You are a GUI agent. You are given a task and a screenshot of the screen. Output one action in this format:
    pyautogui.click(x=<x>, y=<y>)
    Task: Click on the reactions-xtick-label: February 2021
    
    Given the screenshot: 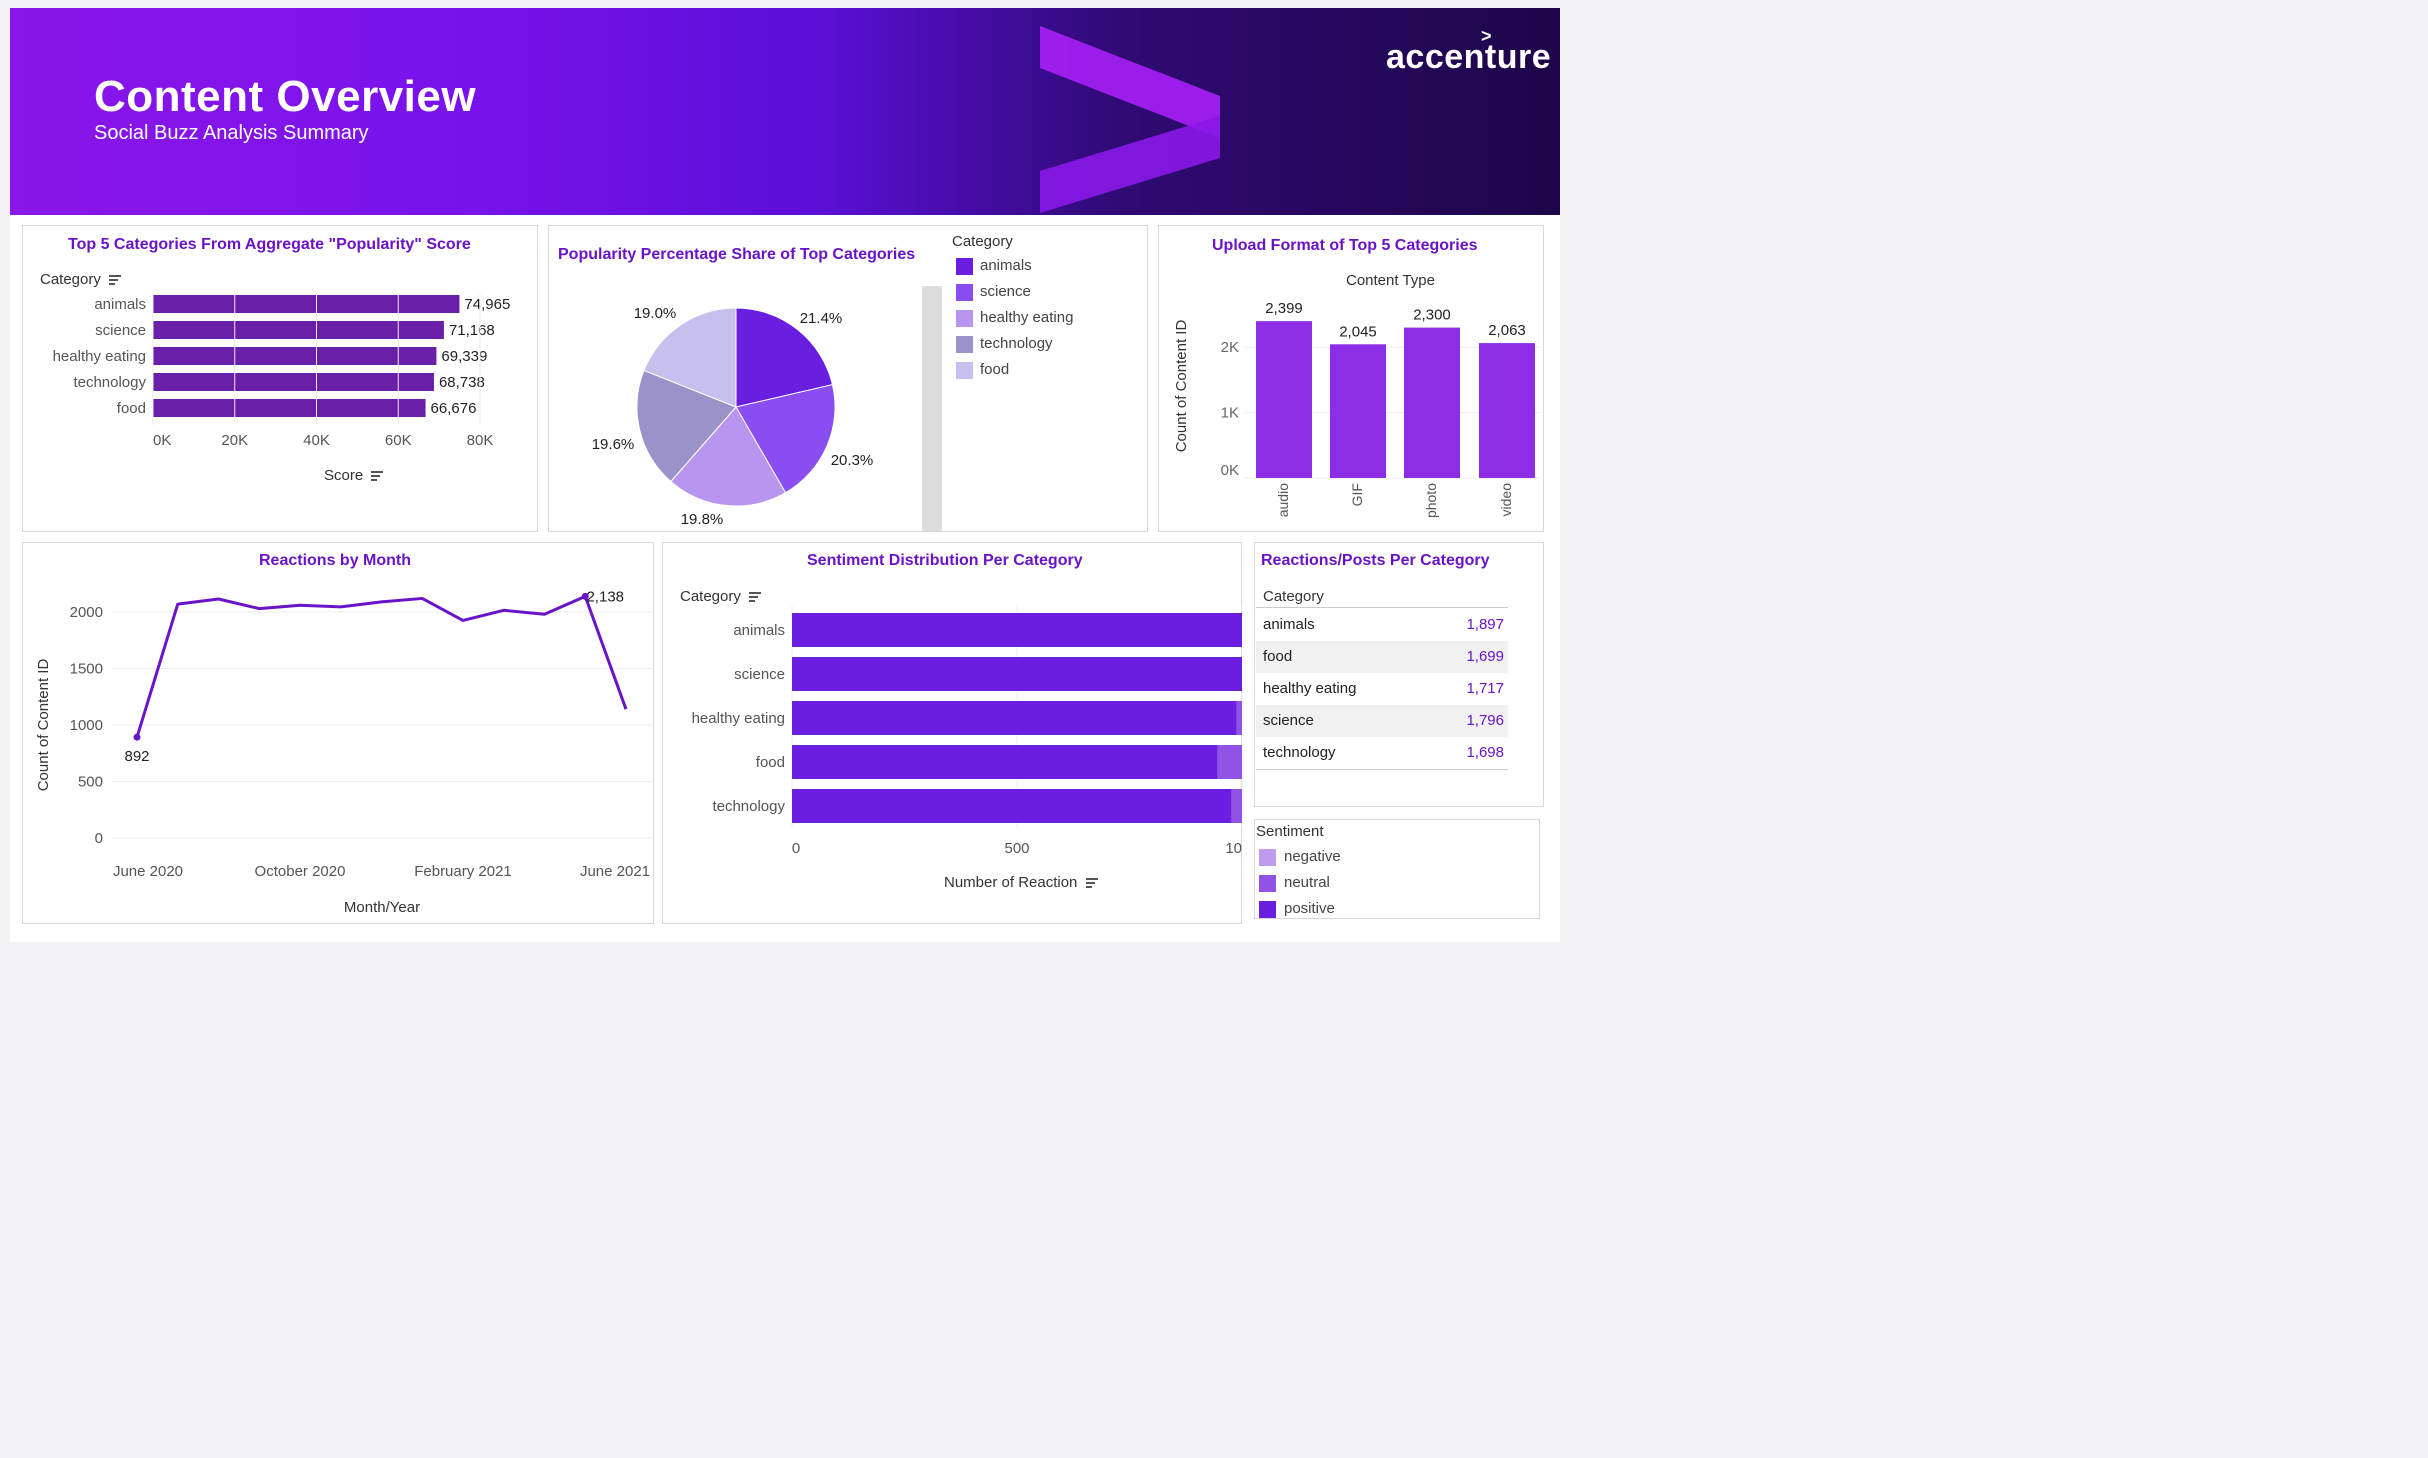 What is the action you would take?
    pyautogui.click(x=463, y=871)
    